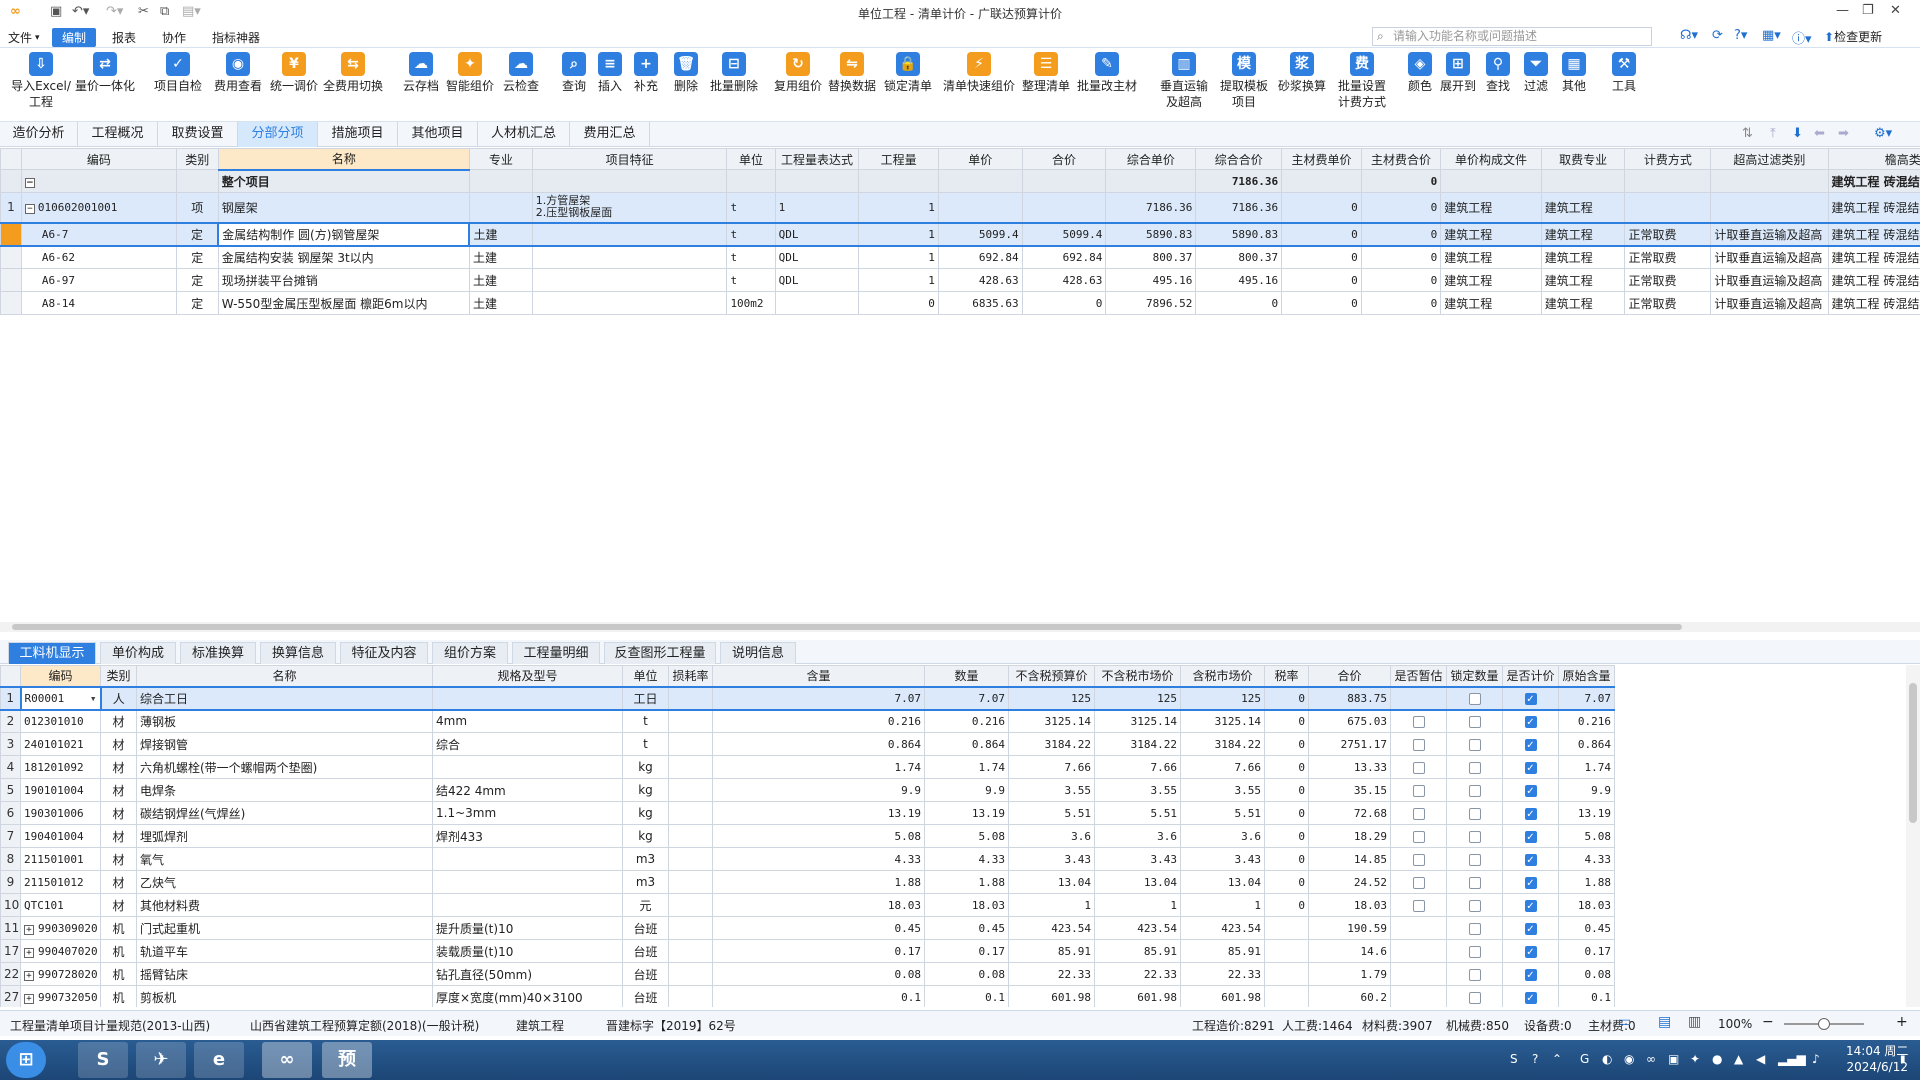  Describe the element at coordinates (1792, 1059) in the screenshot. I see `tray-network-icon: ▂▄▆` at that location.